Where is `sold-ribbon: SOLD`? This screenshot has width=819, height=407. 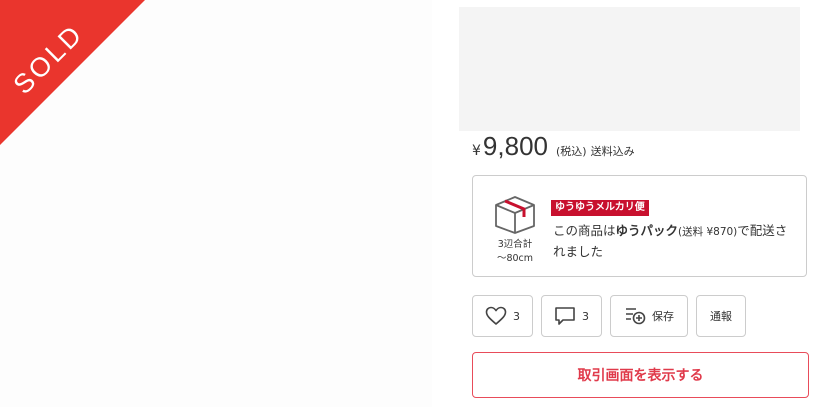
sold-ribbon: SOLD is located at coordinates (75, 75).